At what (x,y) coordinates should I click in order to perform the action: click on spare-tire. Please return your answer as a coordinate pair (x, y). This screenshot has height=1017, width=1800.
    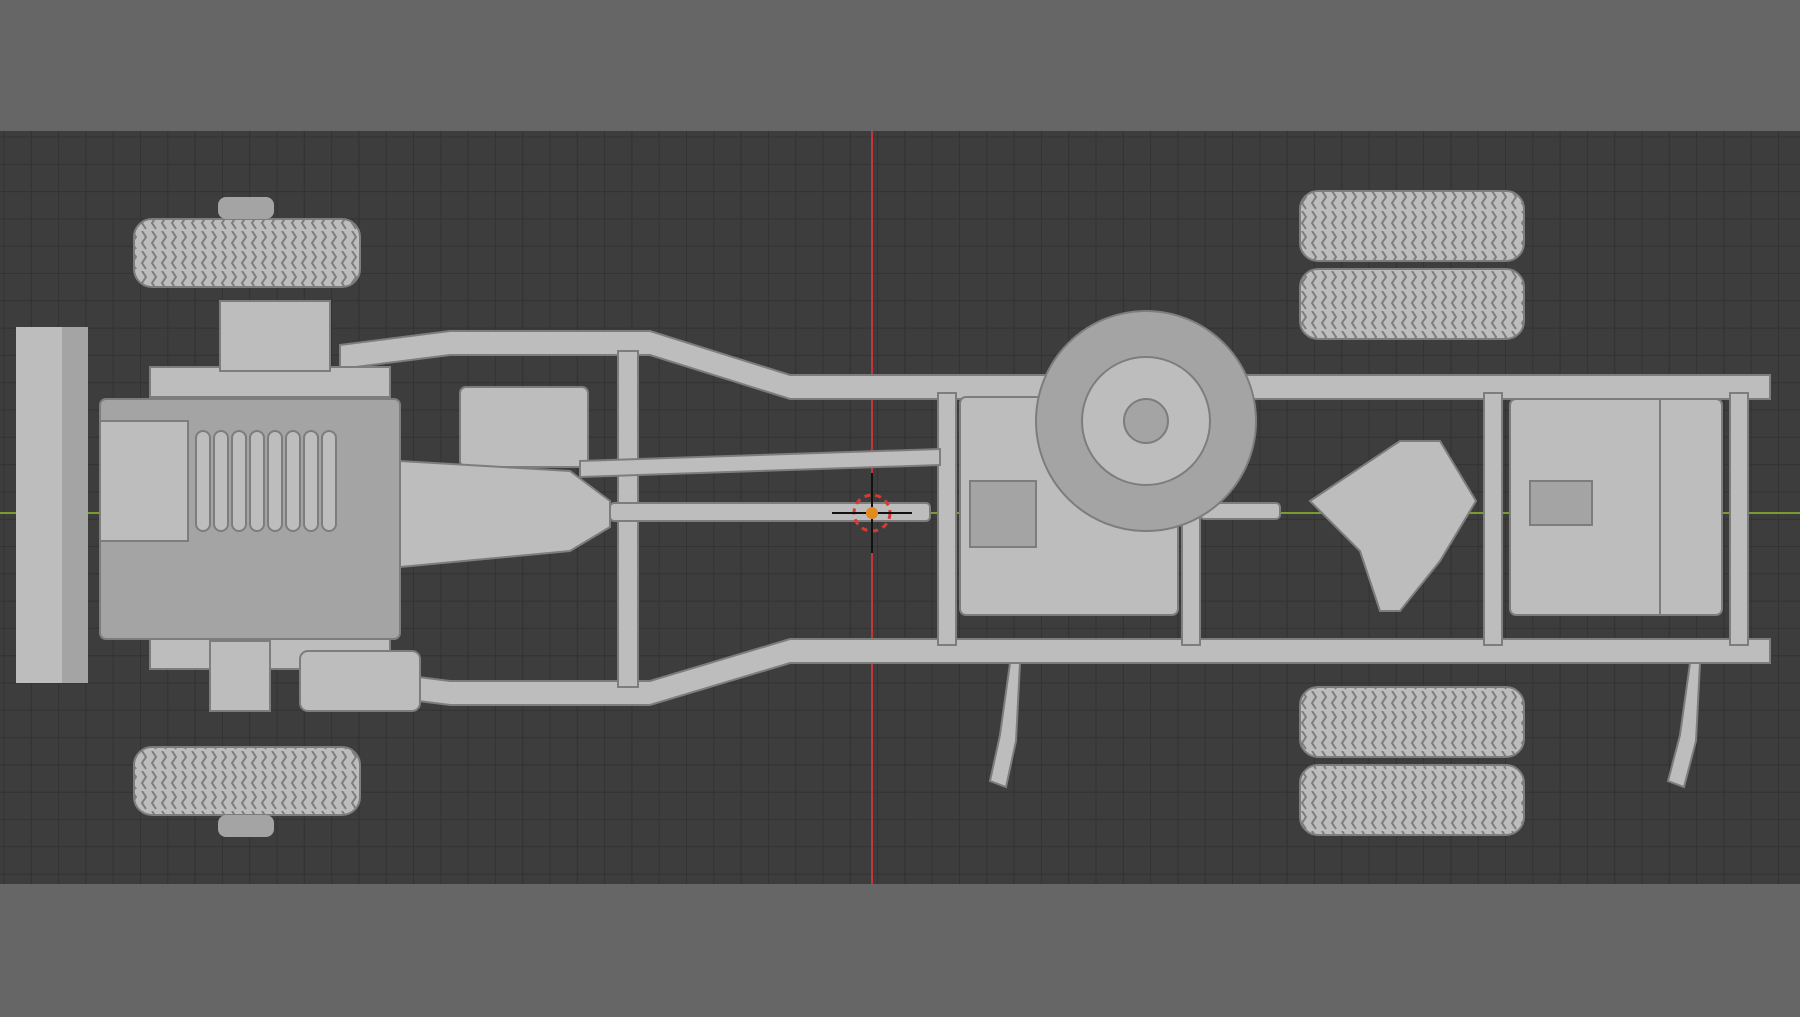
    Looking at the image, I should click on (1146, 421).